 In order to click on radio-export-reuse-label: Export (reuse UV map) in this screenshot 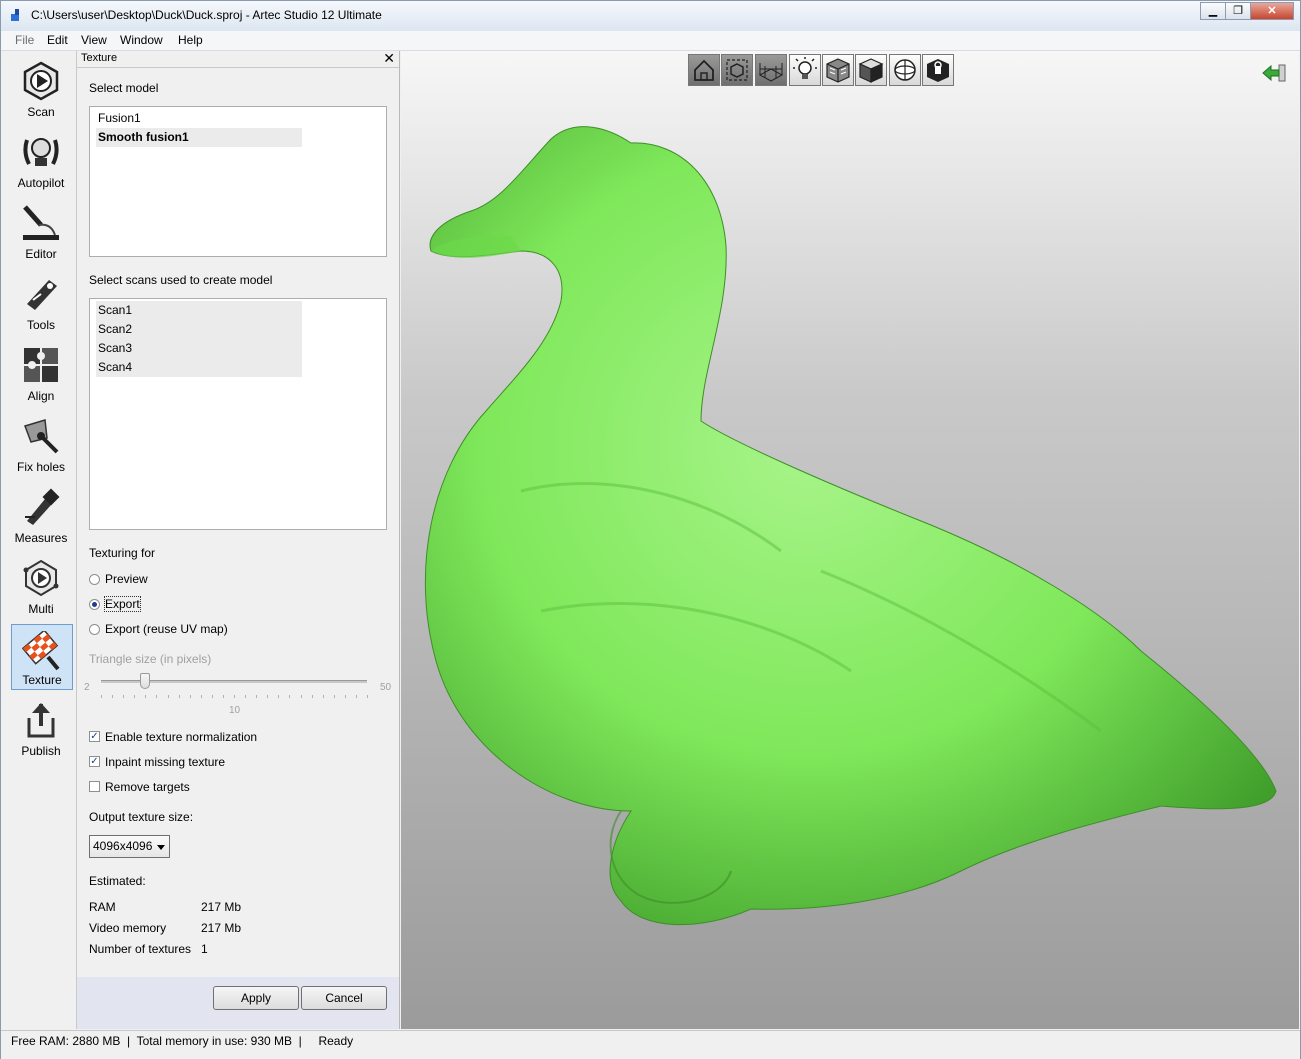, I will do `click(166, 629)`.